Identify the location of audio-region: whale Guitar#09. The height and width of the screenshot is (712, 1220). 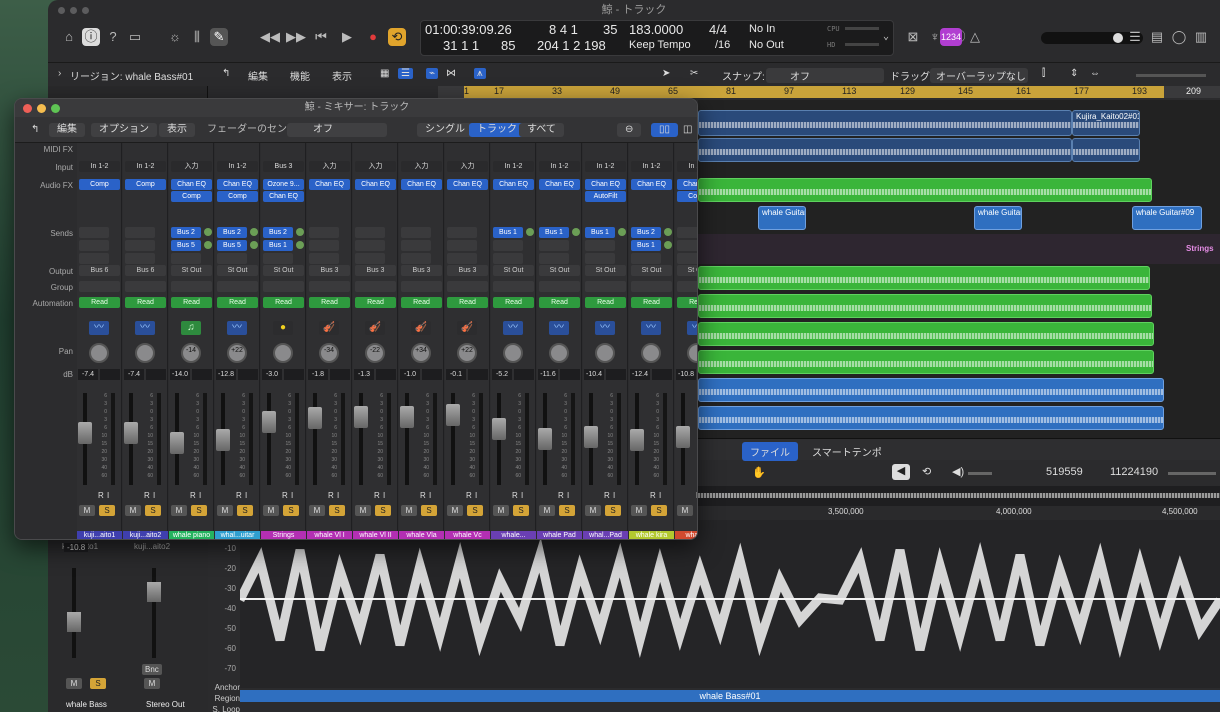
(1167, 218).